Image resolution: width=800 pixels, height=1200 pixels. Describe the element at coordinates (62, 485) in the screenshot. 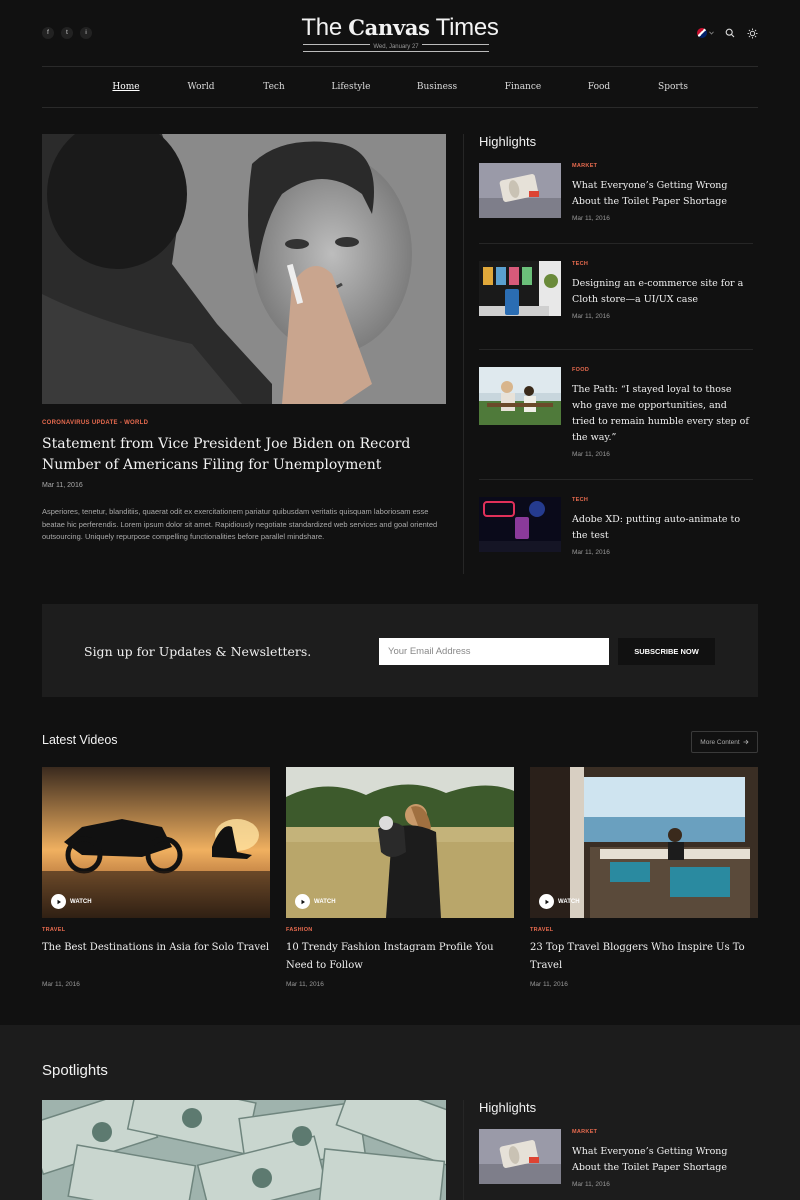

I see `hero-date: Mar 11, 2016` at that location.